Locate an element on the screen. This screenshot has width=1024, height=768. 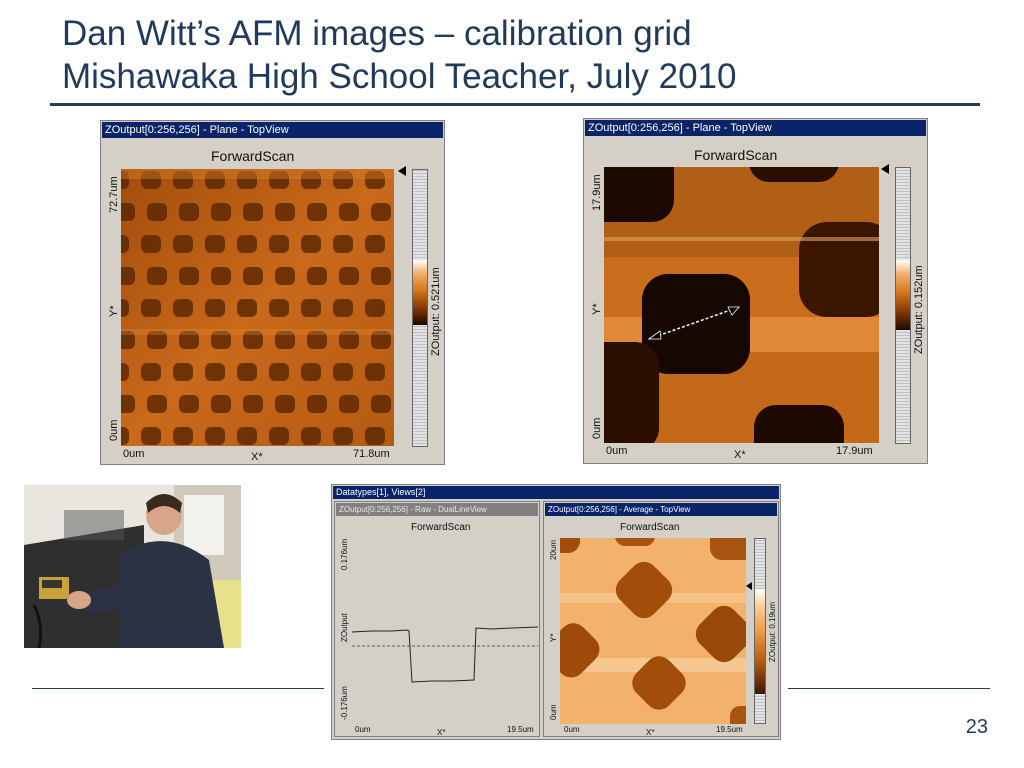
page-number: 23 is located at coordinates (976, 727).